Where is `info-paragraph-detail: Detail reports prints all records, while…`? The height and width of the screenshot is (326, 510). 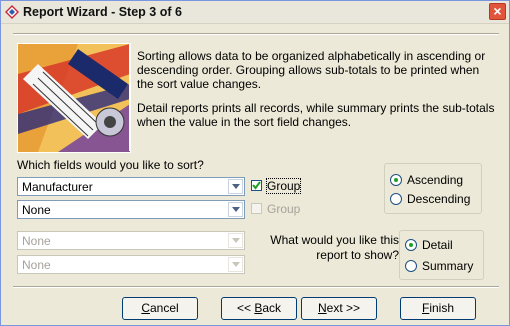 info-paragraph-detail: Detail reports prints all records, while… is located at coordinates (316, 115).